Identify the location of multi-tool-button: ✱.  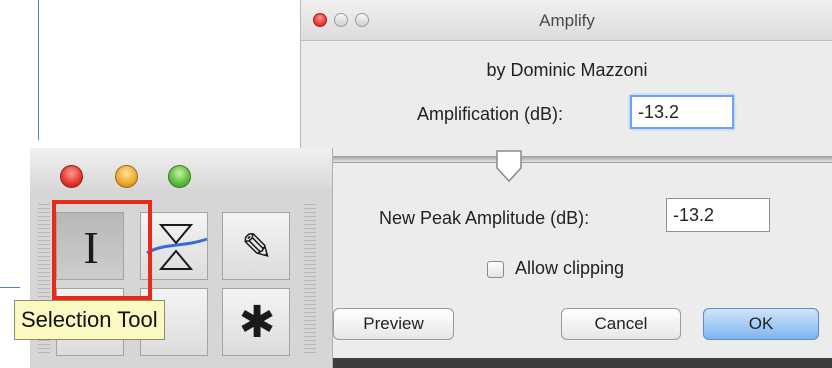
(256, 322).